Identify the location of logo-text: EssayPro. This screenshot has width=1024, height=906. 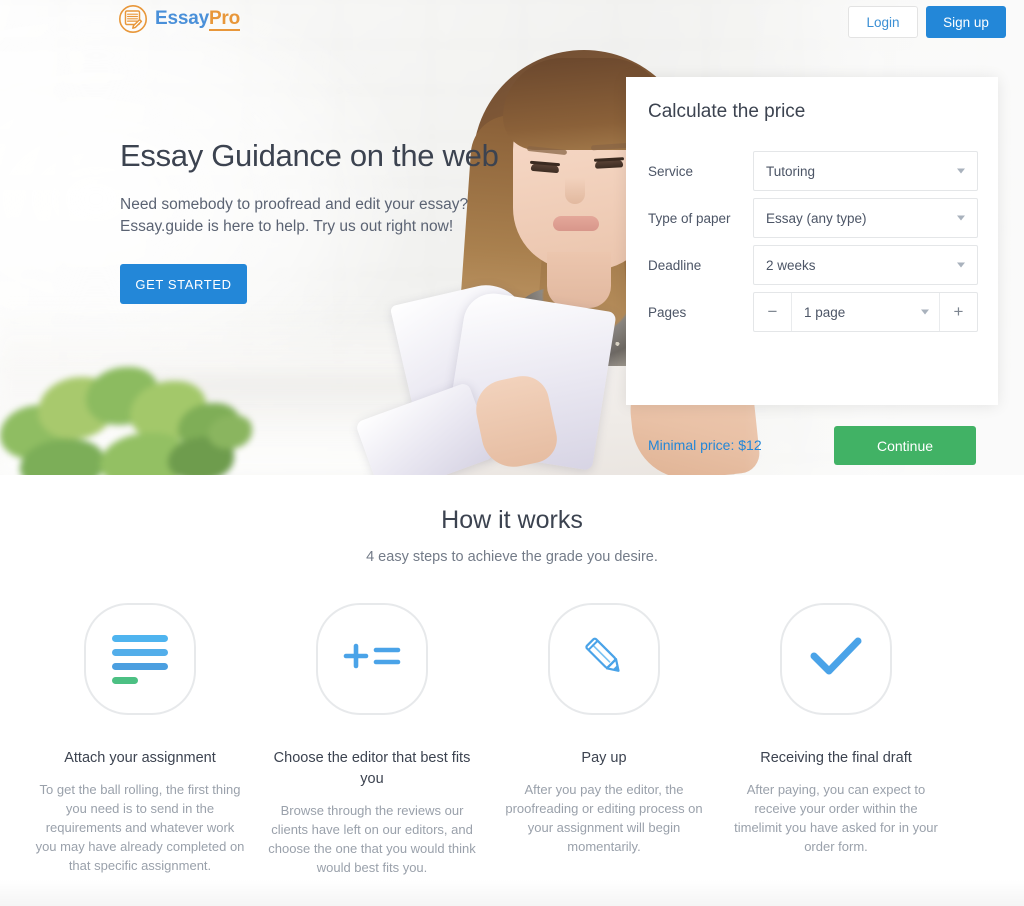
(198, 19).